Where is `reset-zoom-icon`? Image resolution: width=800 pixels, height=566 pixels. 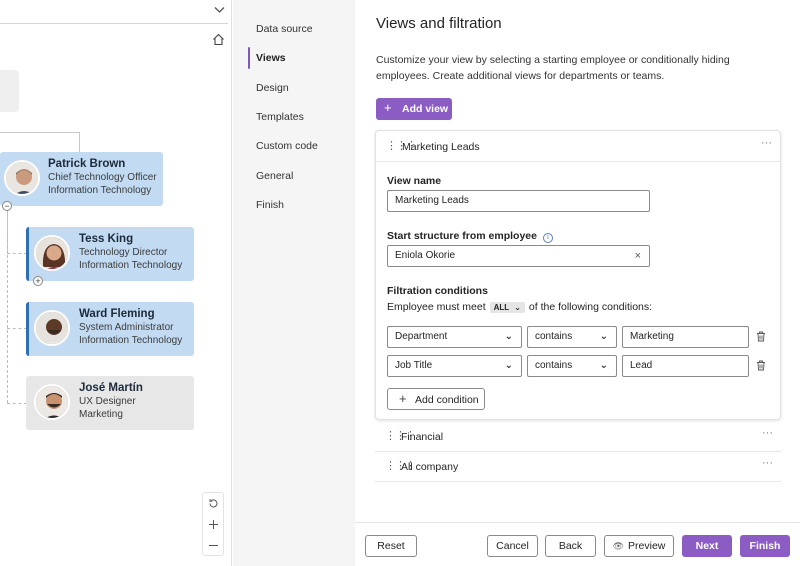
reset-zoom-icon is located at coordinates (213, 503).